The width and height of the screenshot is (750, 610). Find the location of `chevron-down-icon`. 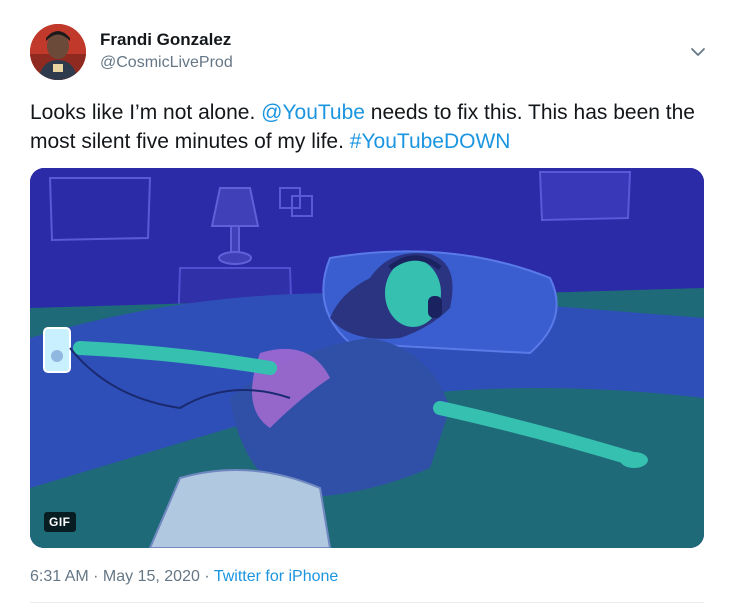

chevron-down-icon is located at coordinates (698, 52).